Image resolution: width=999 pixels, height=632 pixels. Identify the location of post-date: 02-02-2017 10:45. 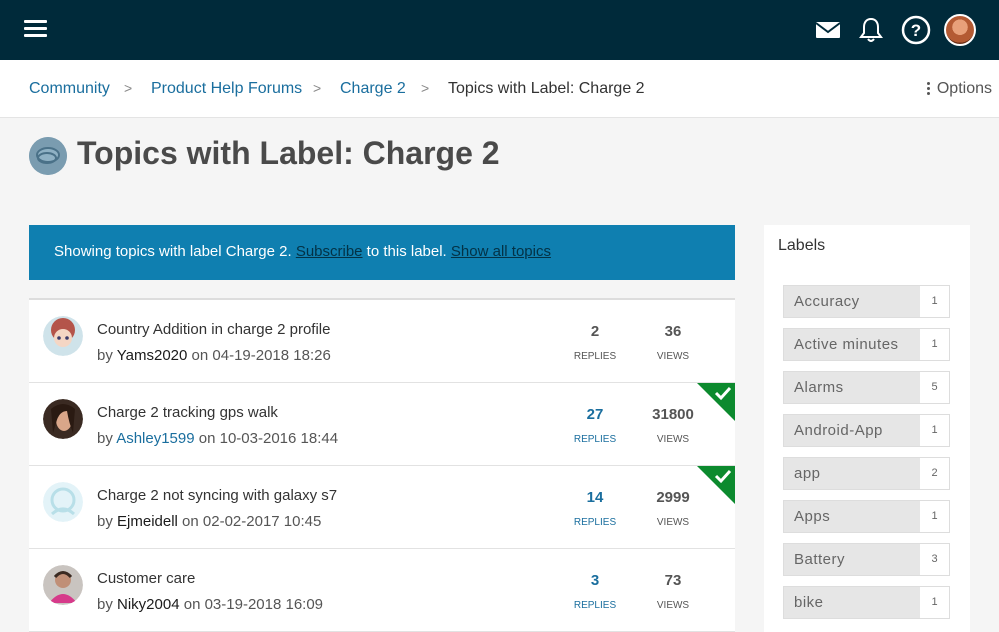
(262, 521).